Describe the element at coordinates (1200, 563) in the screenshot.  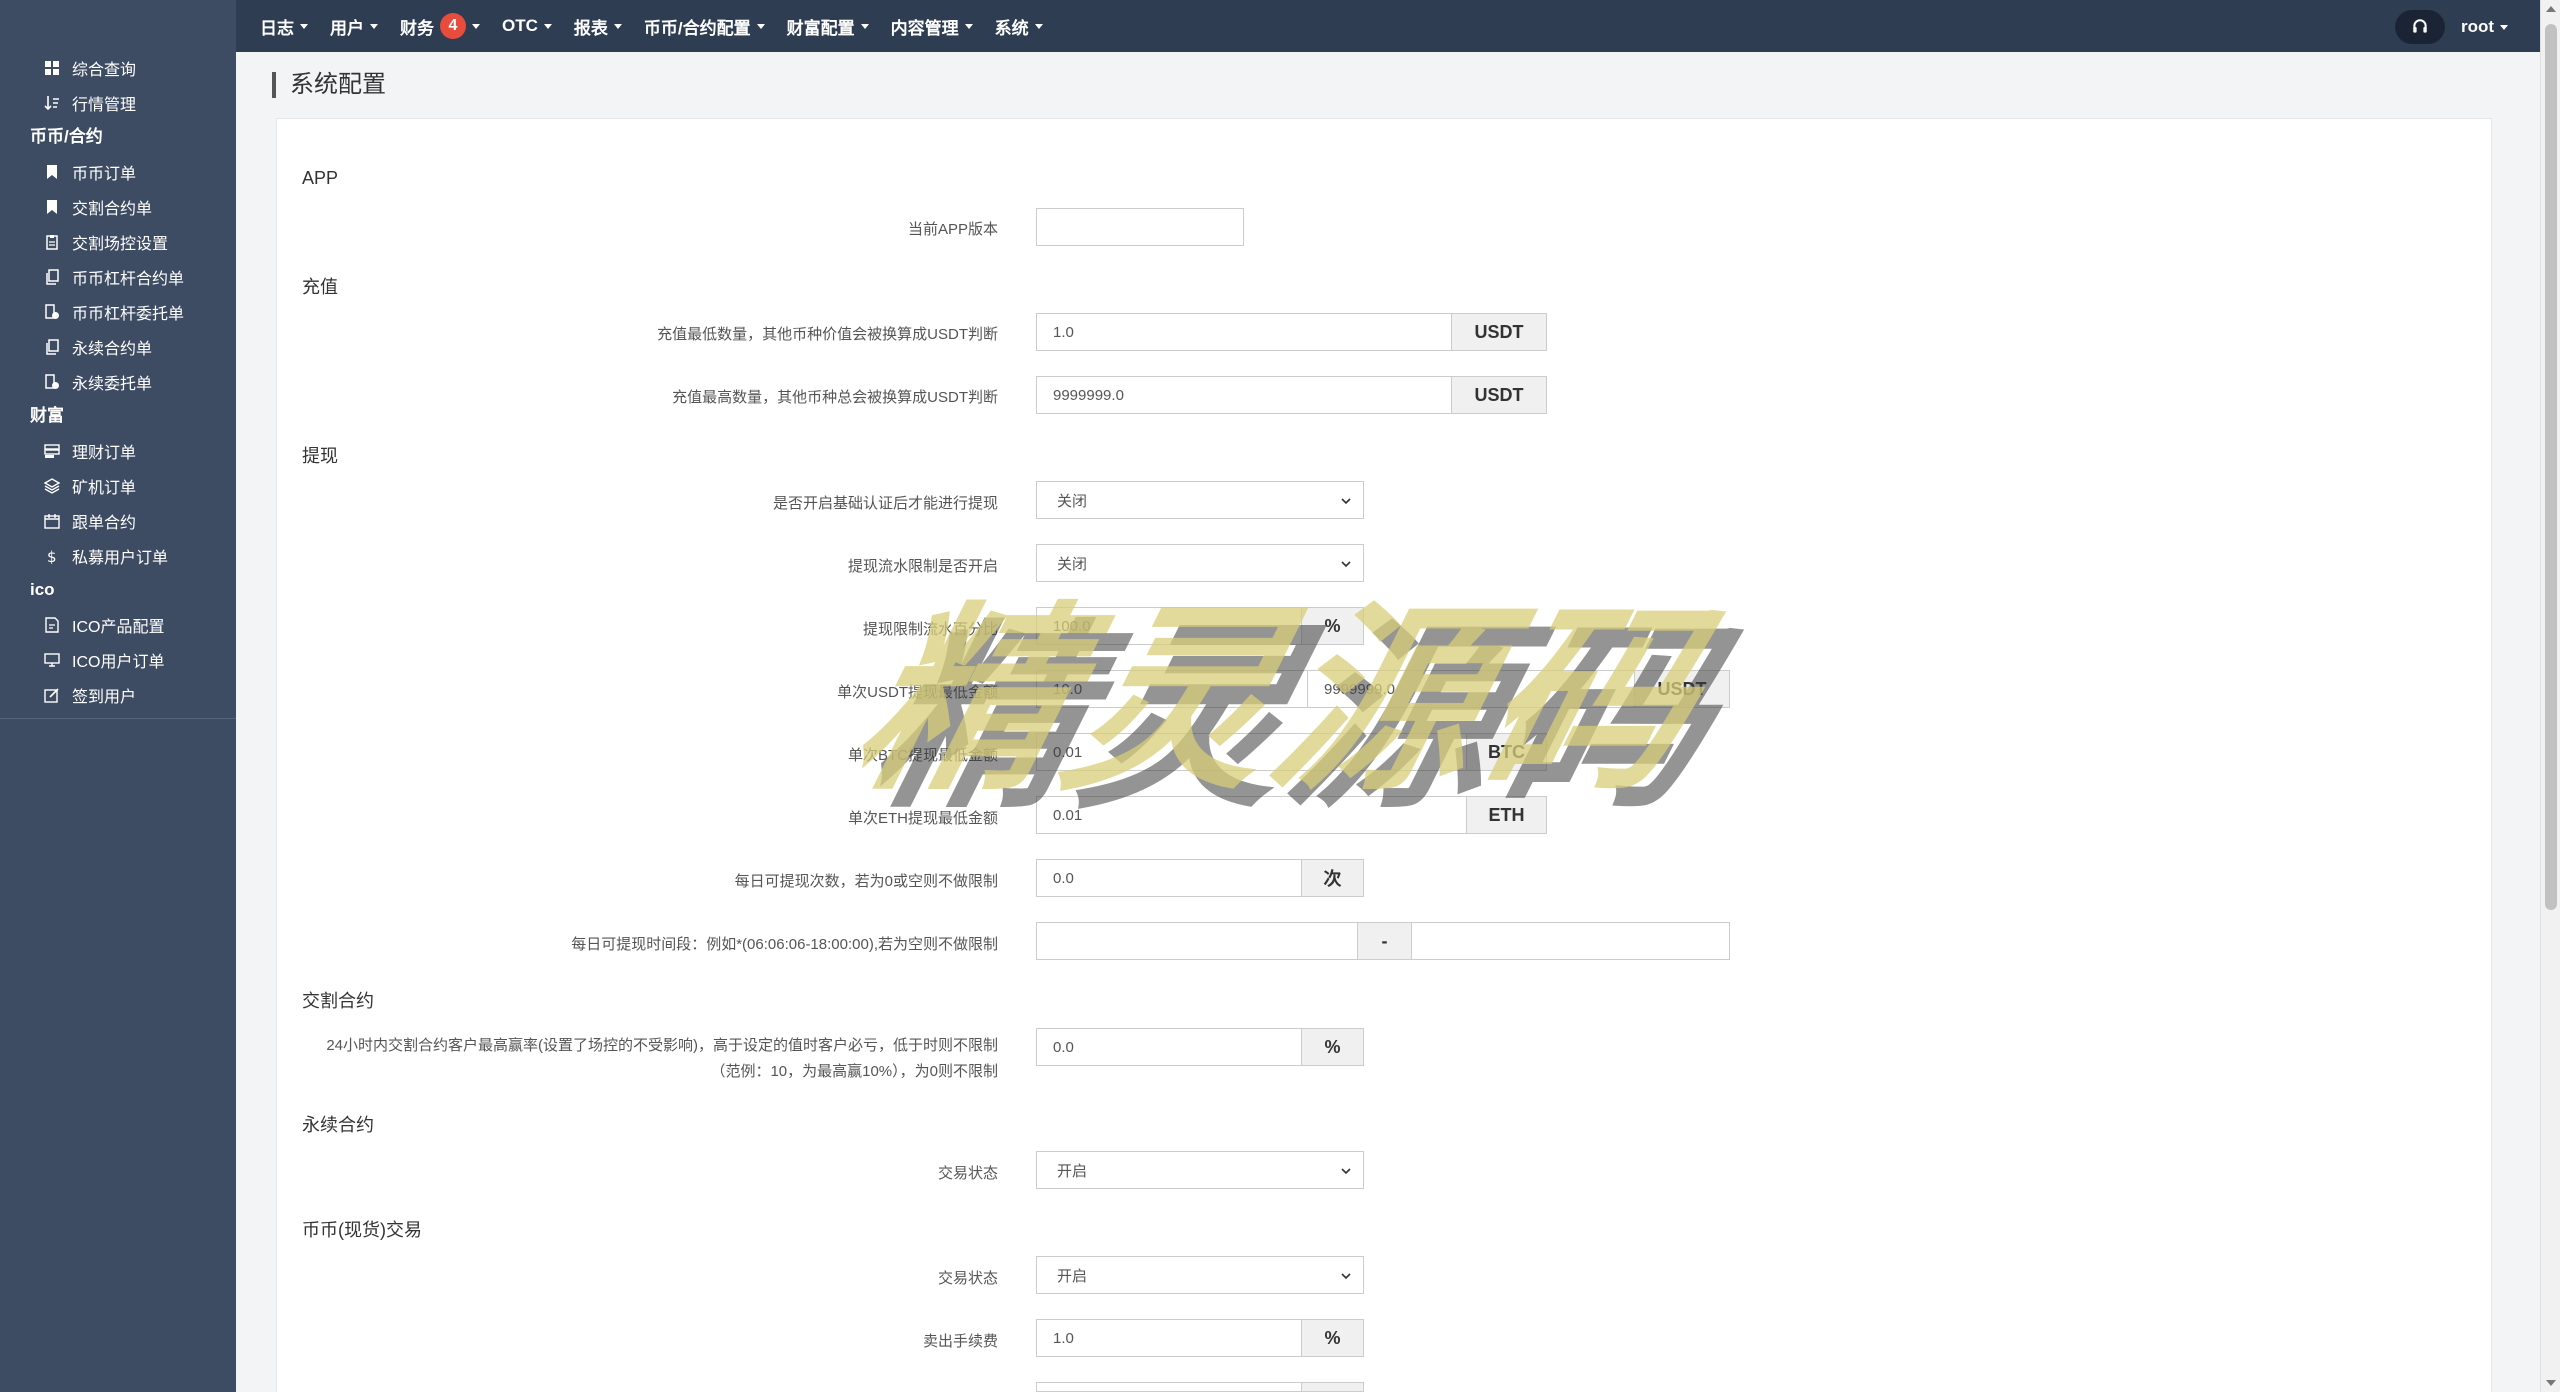
I see `withdraw-flow-select: 关闭` at that location.